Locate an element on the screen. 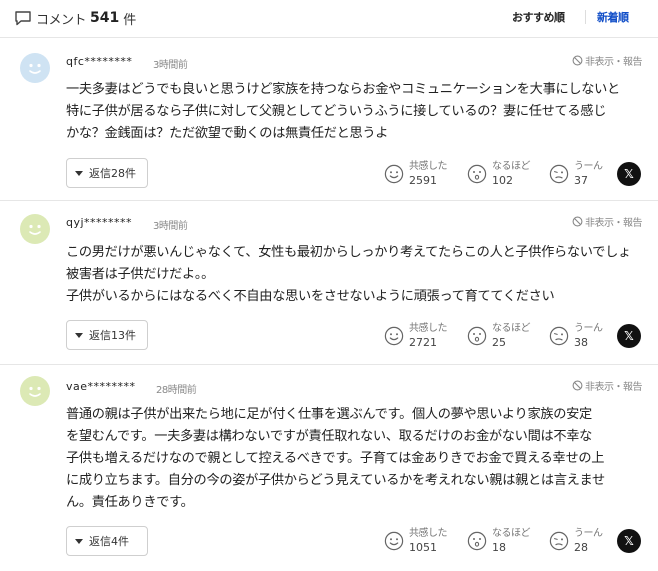 This screenshot has width=658, height=571. insightful-reaction-button: なるほど 18 is located at coordinates (499, 541).